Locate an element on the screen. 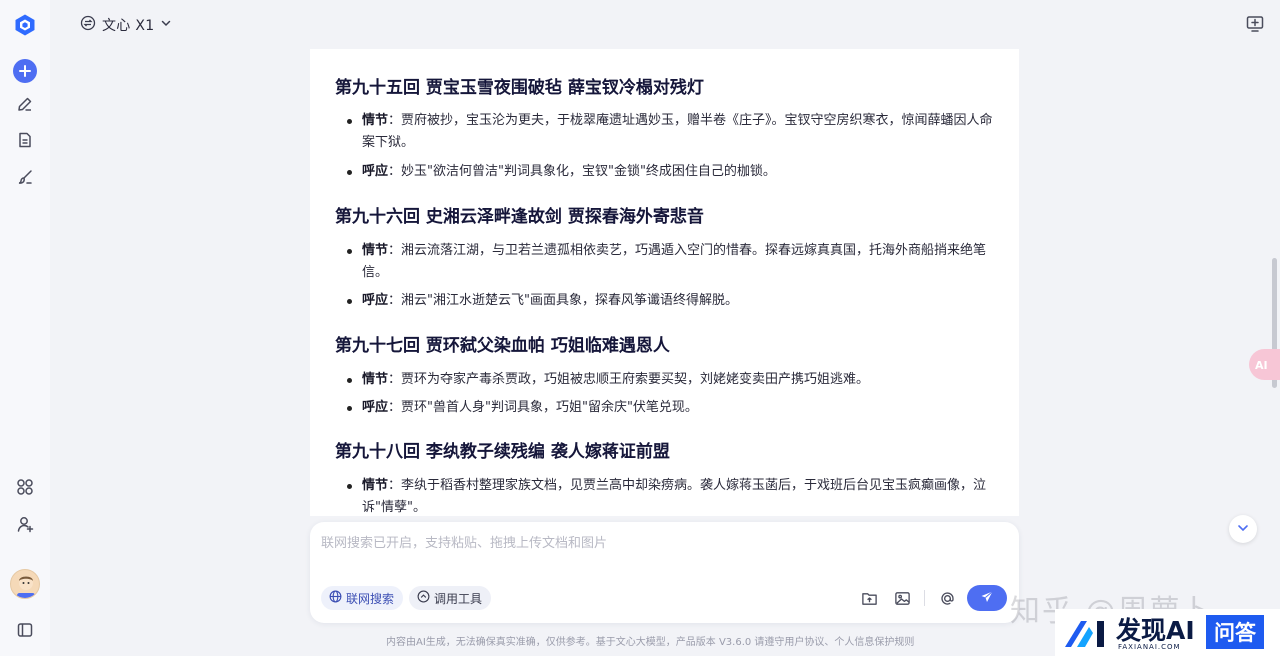 The image size is (1280, 656). chapter-title: 第九十七回 贾环弑父染血帕 巧姐临难遇恩人 is located at coordinates (502, 346).